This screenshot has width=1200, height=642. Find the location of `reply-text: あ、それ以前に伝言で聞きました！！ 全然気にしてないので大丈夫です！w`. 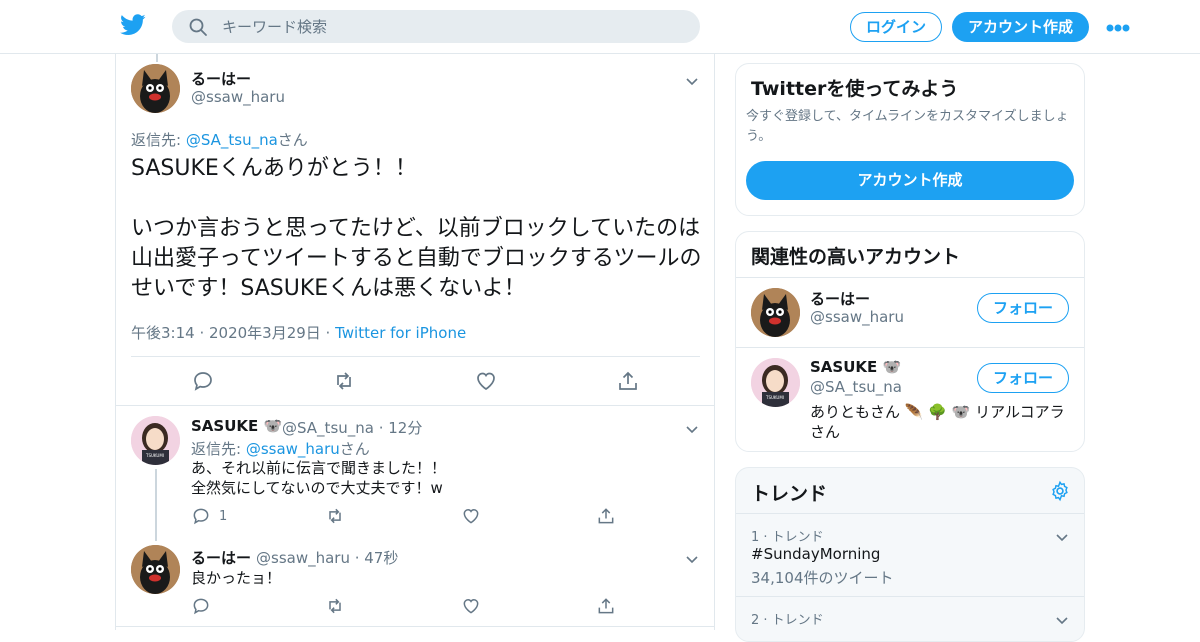

reply-text: あ、それ以前に伝言で聞きました！！ 全然気にしてないので大丈夫です！w is located at coordinates (319, 478).